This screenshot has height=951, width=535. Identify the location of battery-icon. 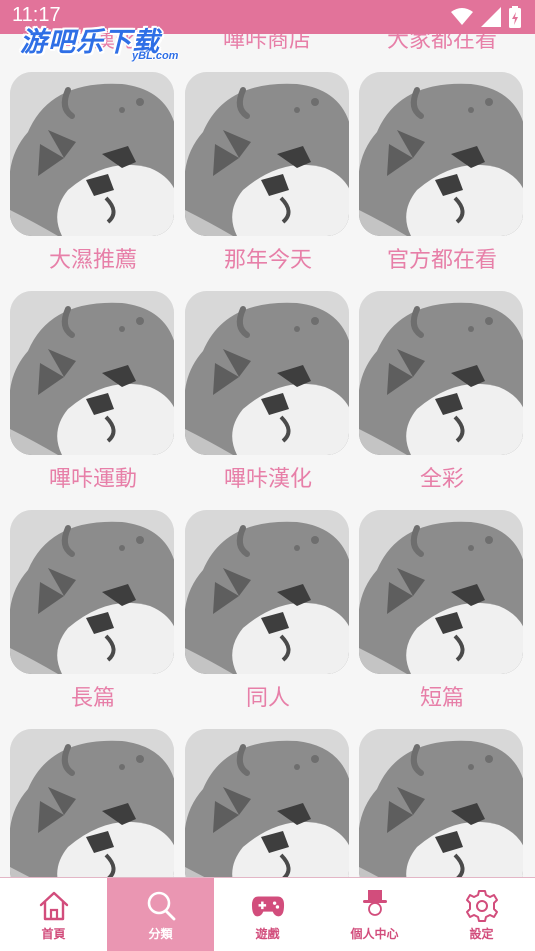
(515, 19).